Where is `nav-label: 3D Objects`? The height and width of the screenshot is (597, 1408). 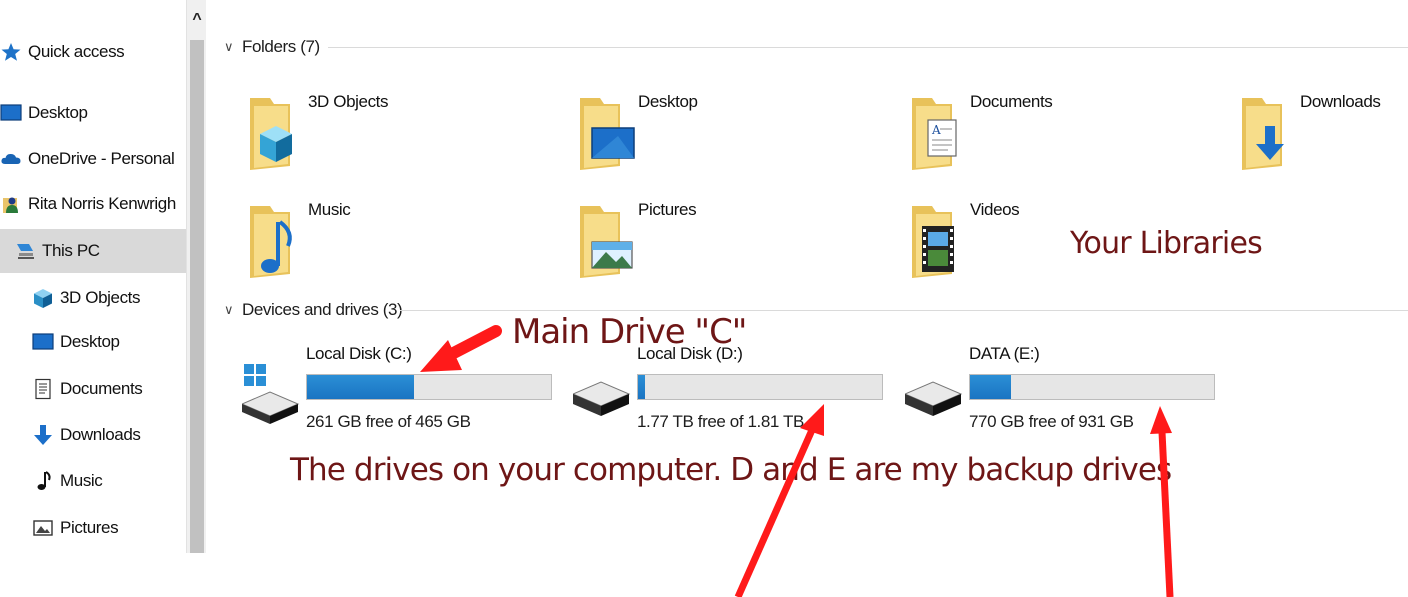
nav-label: 3D Objects is located at coordinates (100, 297).